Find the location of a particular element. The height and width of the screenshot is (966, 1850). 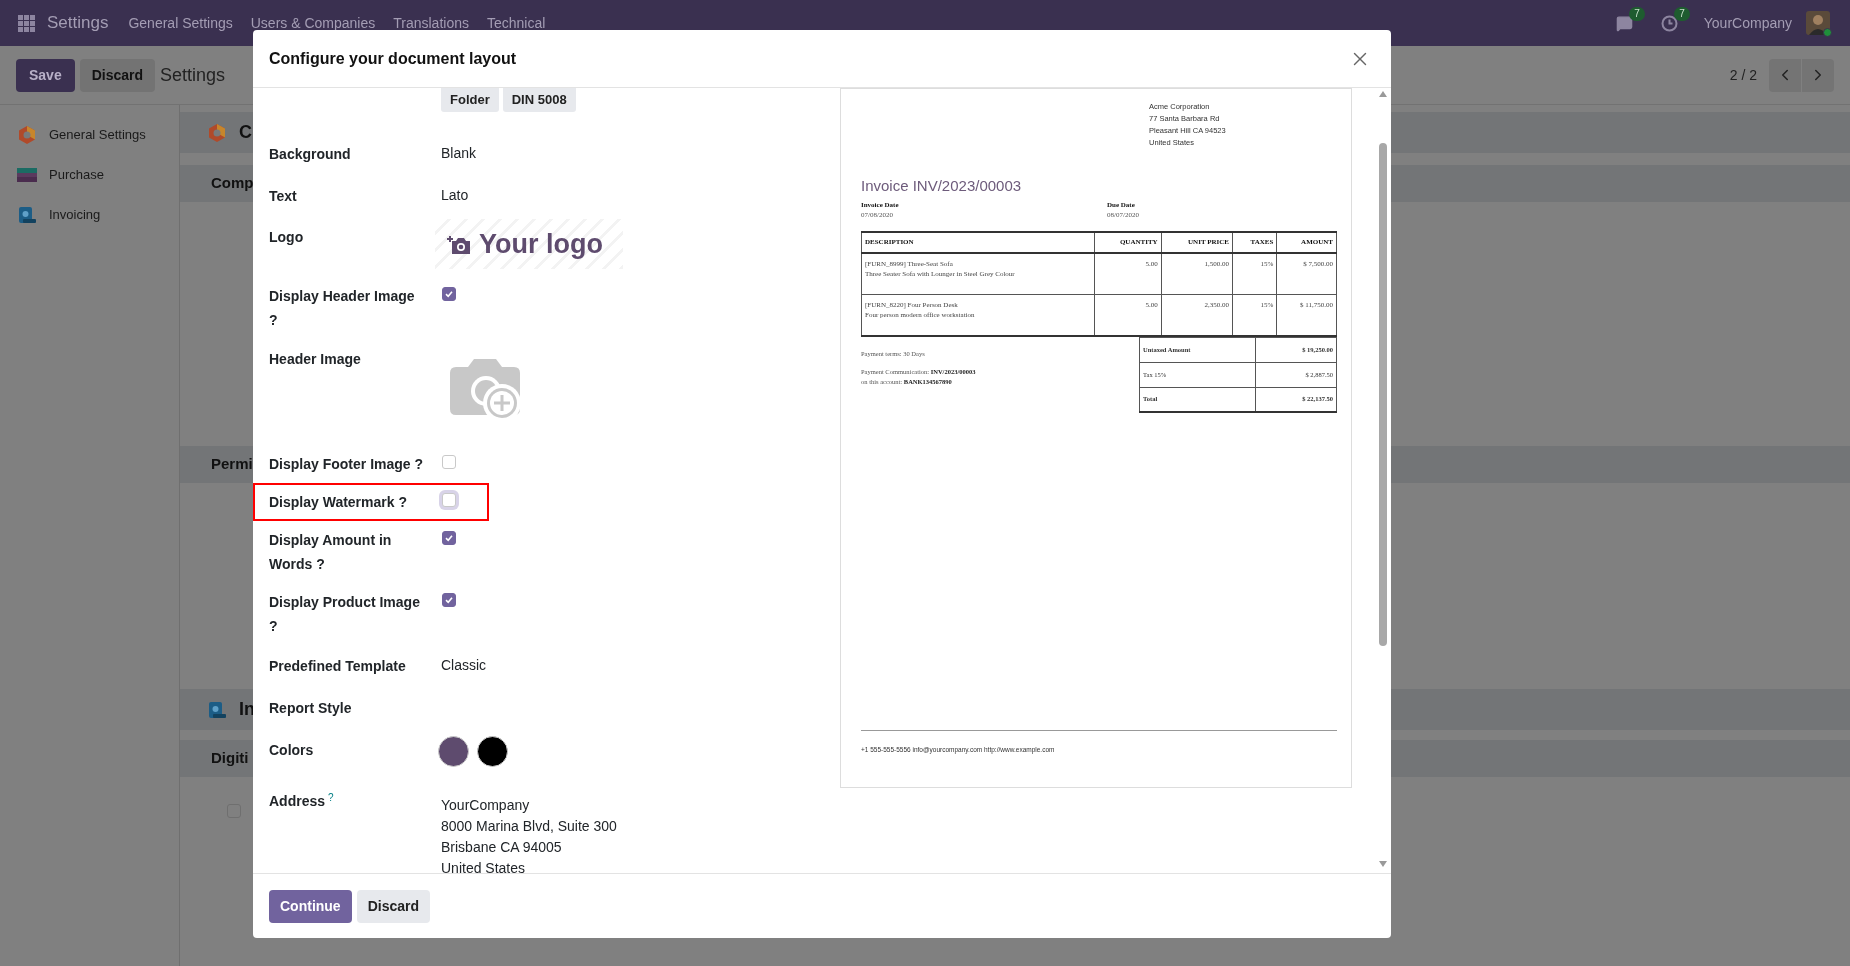

field-label: Logo is located at coordinates (286, 237).